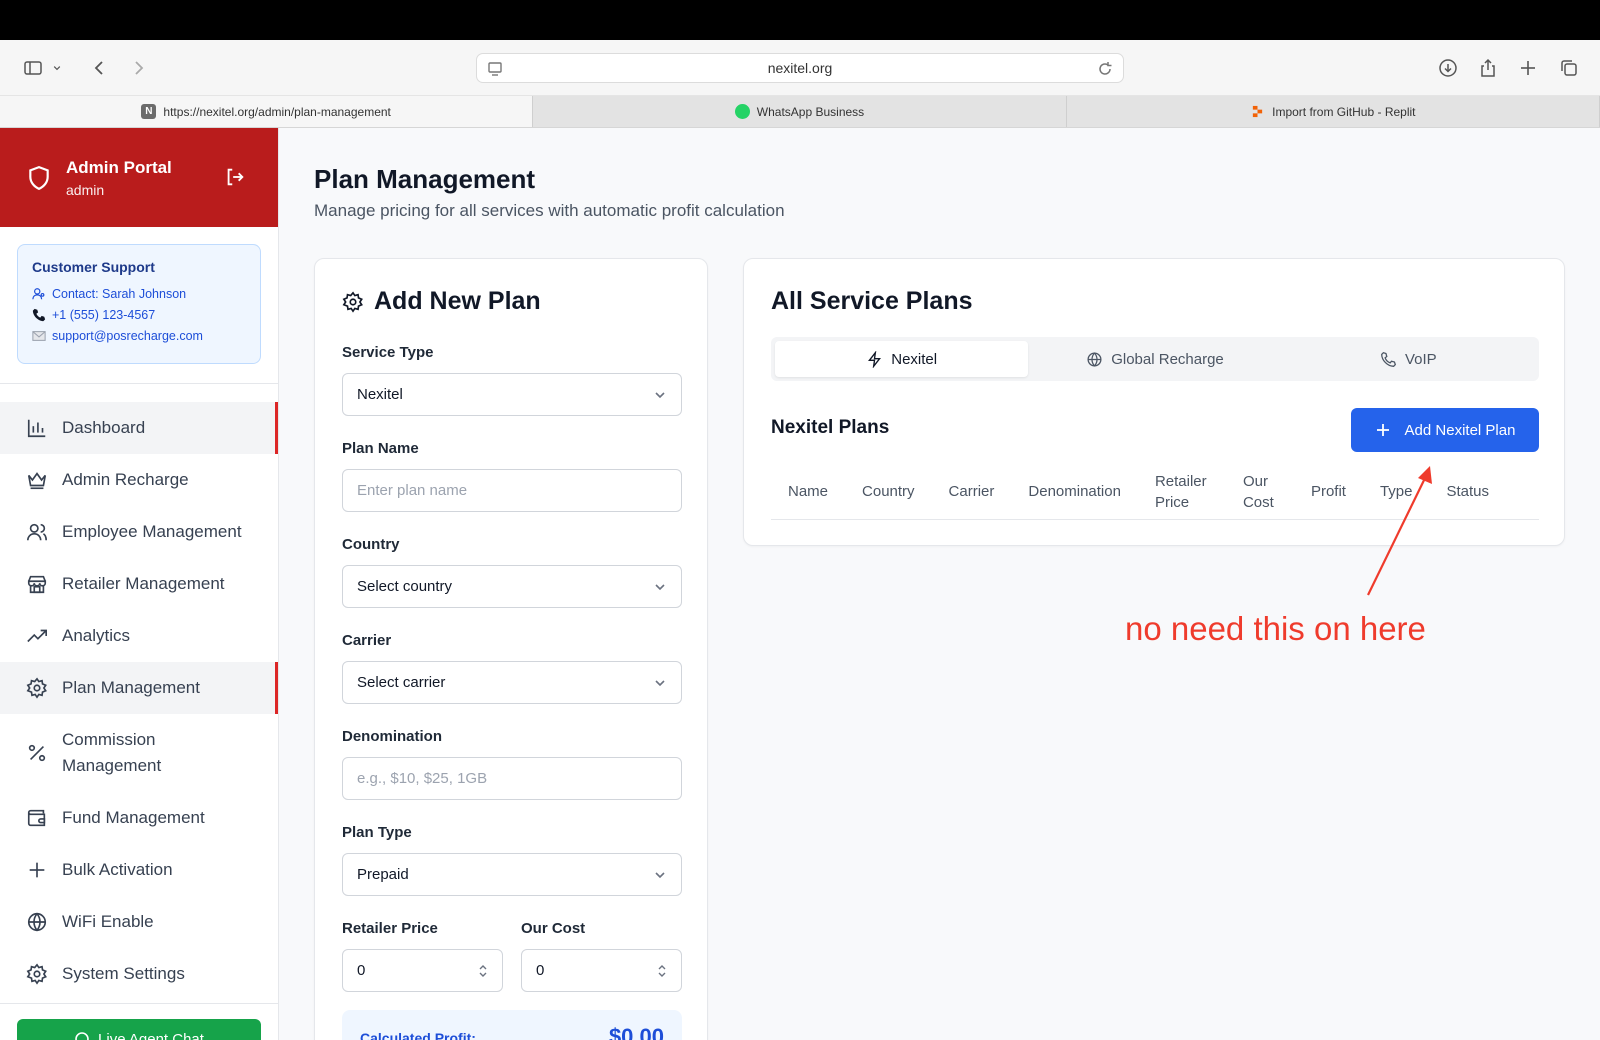 The width and height of the screenshot is (1600, 1040). I want to click on section-title: Nexitel Plans, so click(830, 427).